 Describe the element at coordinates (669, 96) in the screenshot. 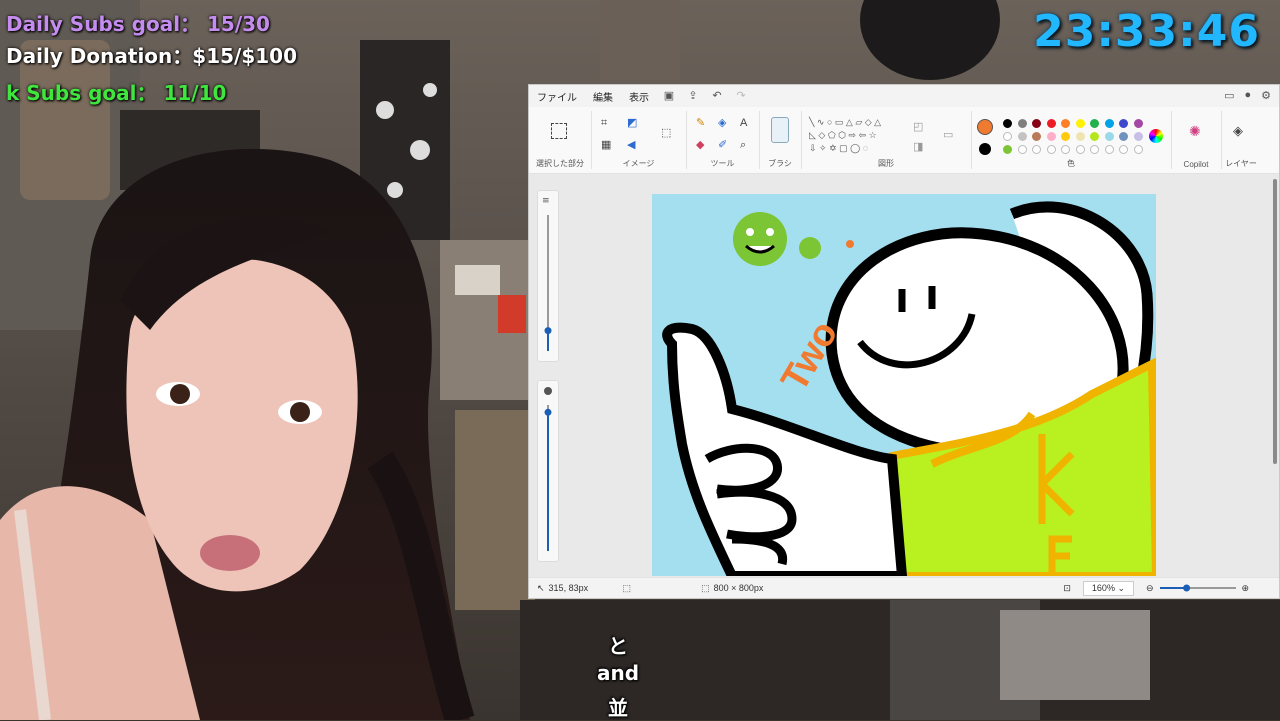

I see `save-icon: ▣` at that location.